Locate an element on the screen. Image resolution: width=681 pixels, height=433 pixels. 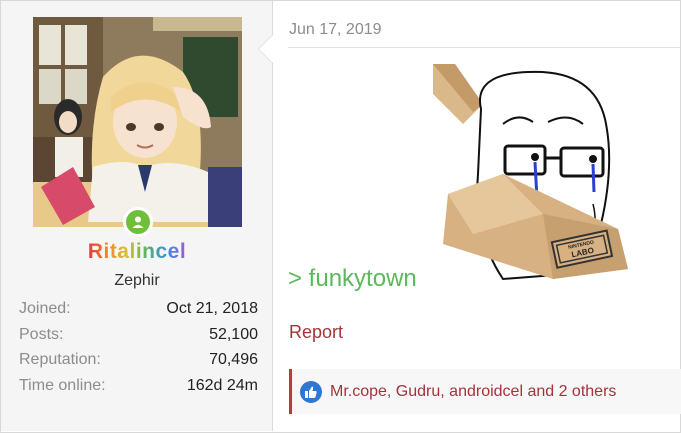
stat-joined: Joined: Oct 21, 2018 is located at coordinates (138, 313).